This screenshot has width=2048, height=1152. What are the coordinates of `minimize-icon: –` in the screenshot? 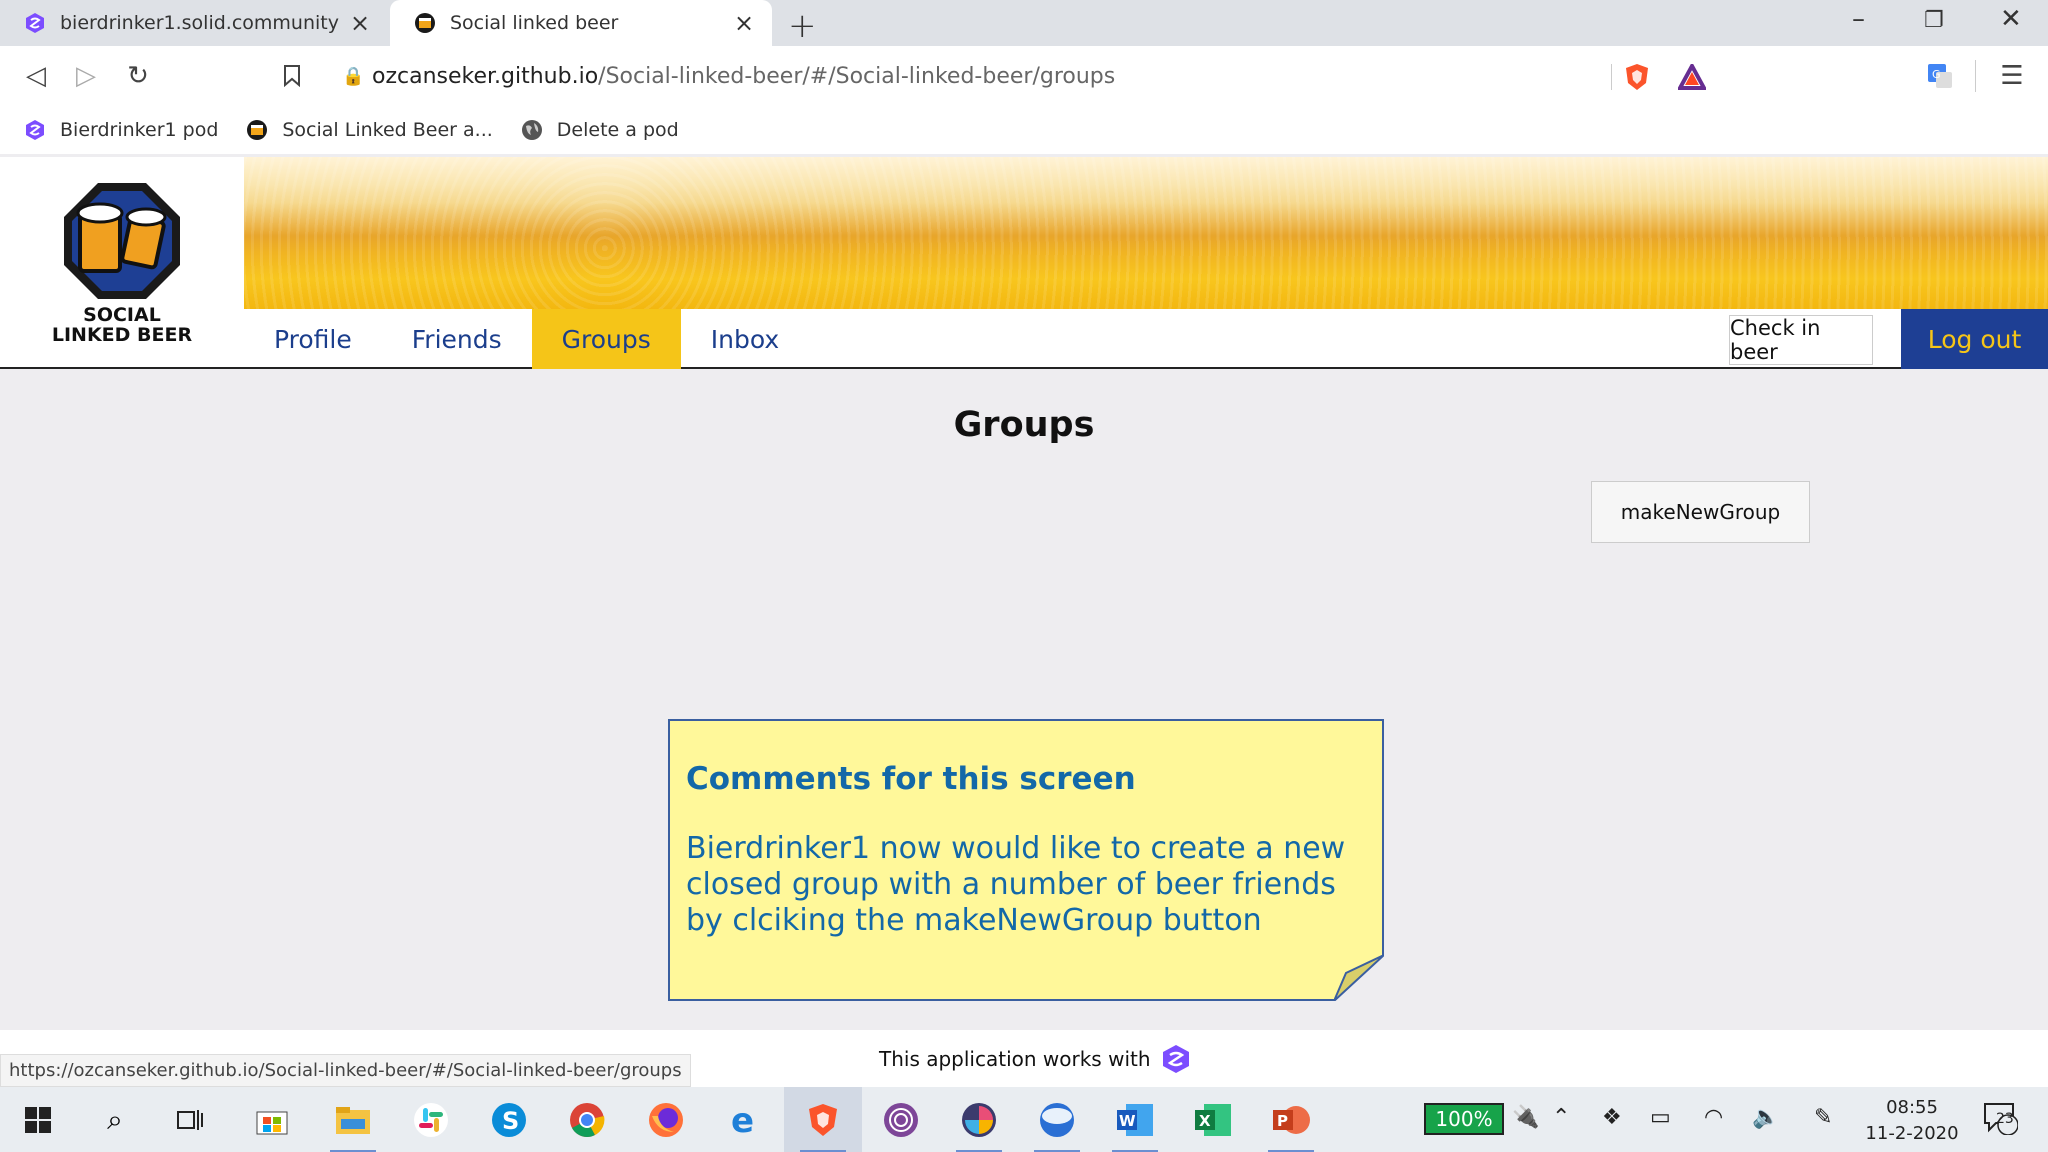 It's located at (1858, 19).